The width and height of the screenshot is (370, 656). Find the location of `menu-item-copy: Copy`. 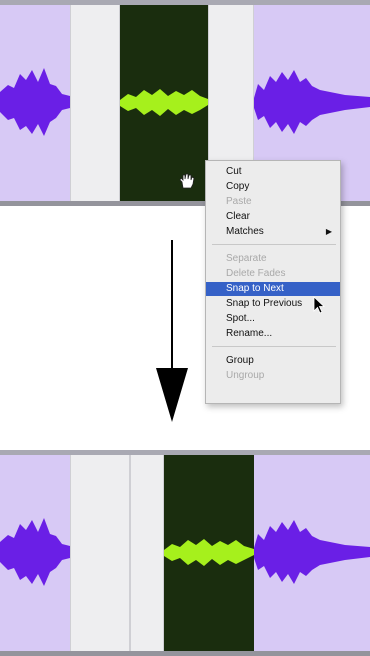

menu-item-copy: Copy is located at coordinates (273, 187).